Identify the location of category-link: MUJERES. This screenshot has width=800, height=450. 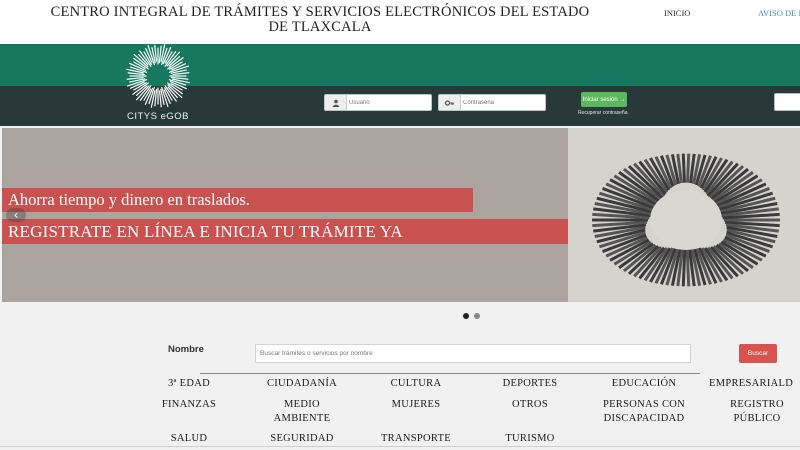
(416, 405).